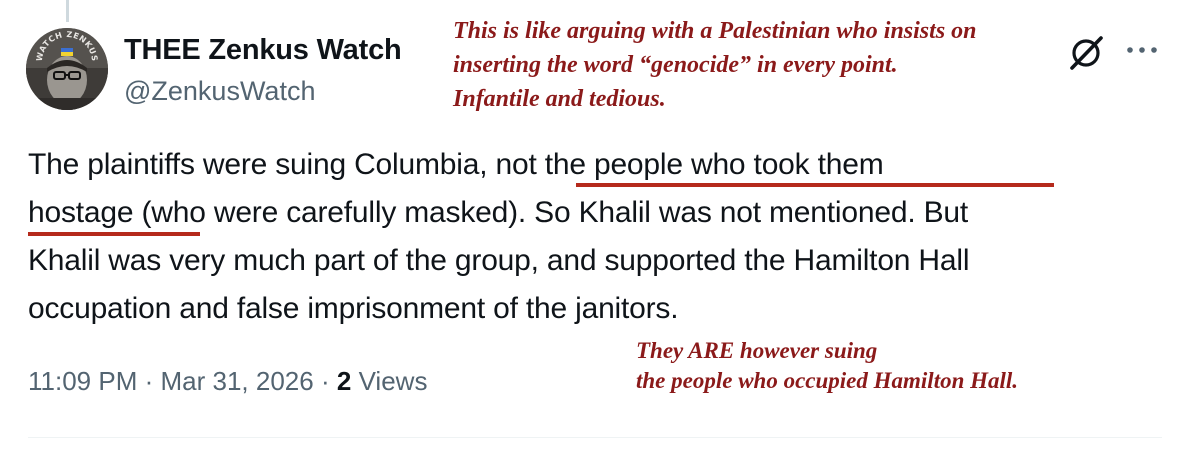  Describe the element at coordinates (67, 50) in the screenshot. I see `flag-icon` at that location.